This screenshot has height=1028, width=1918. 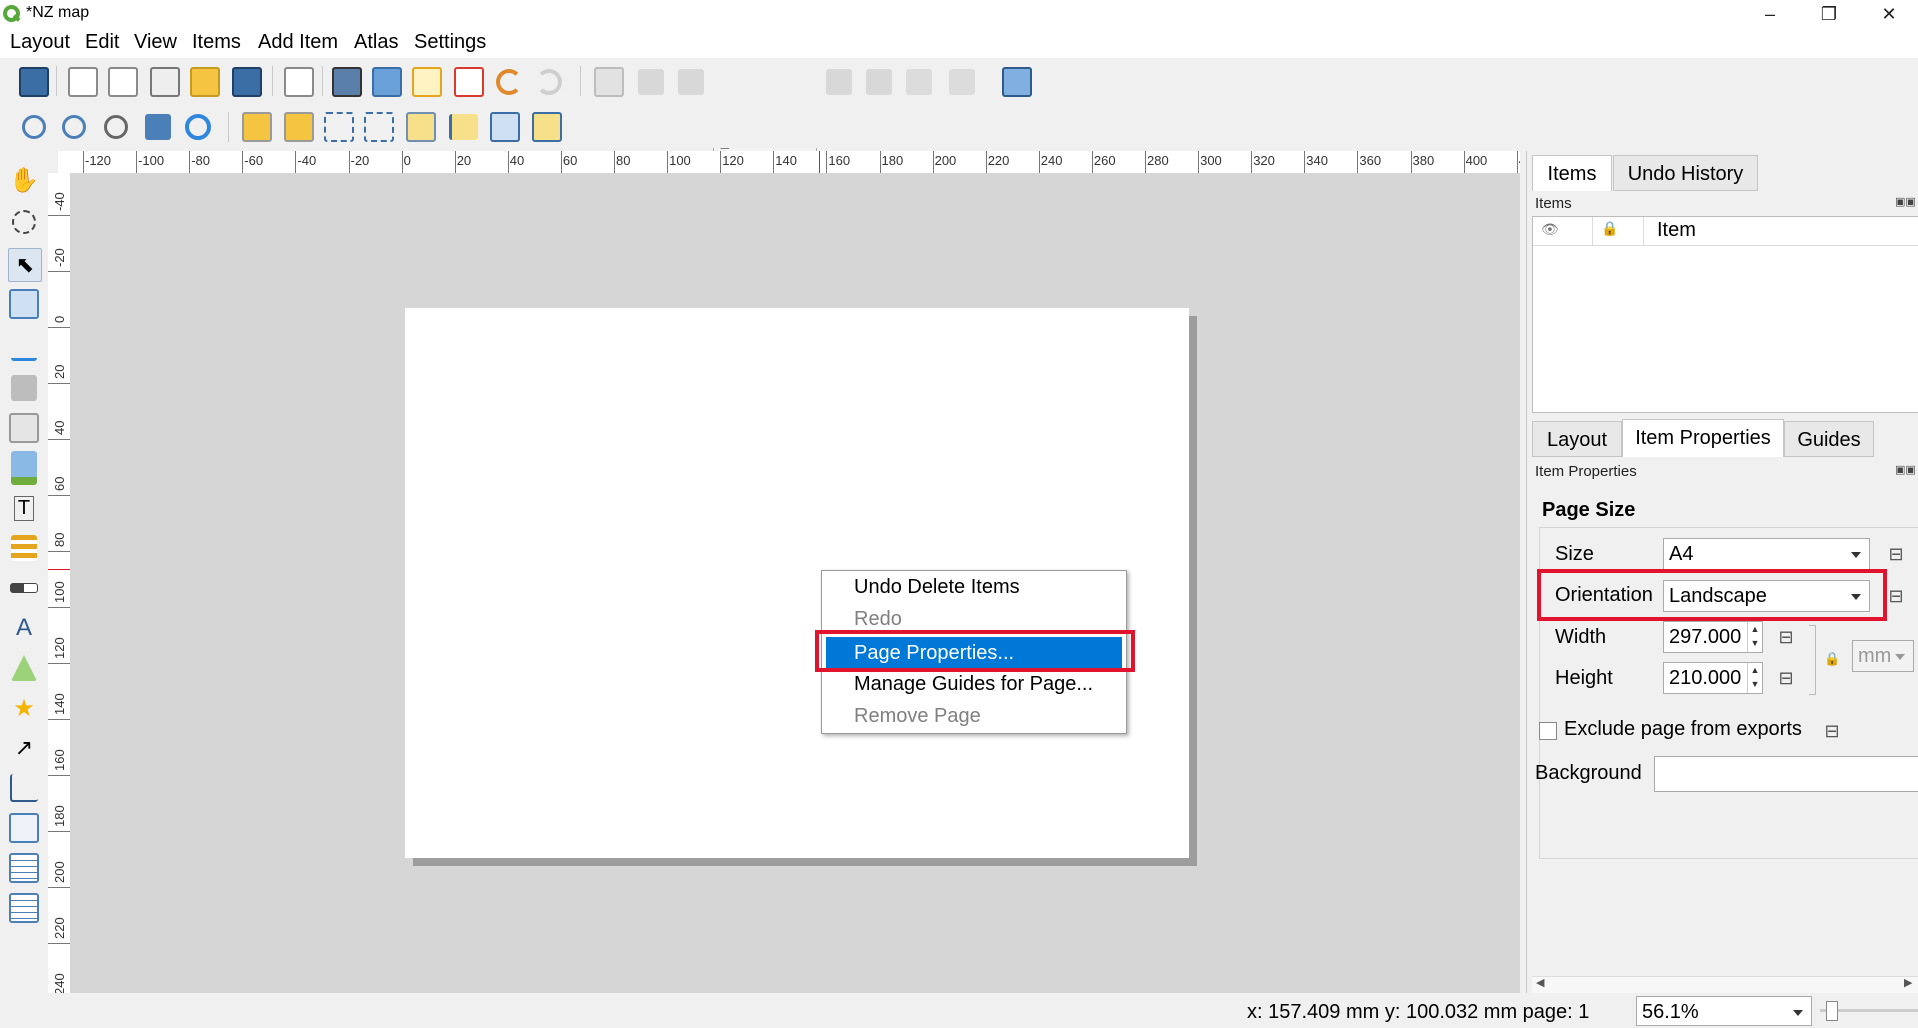 What do you see at coordinates (74, 127) in the screenshot?
I see `zoom-out-button` at bounding box center [74, 127].